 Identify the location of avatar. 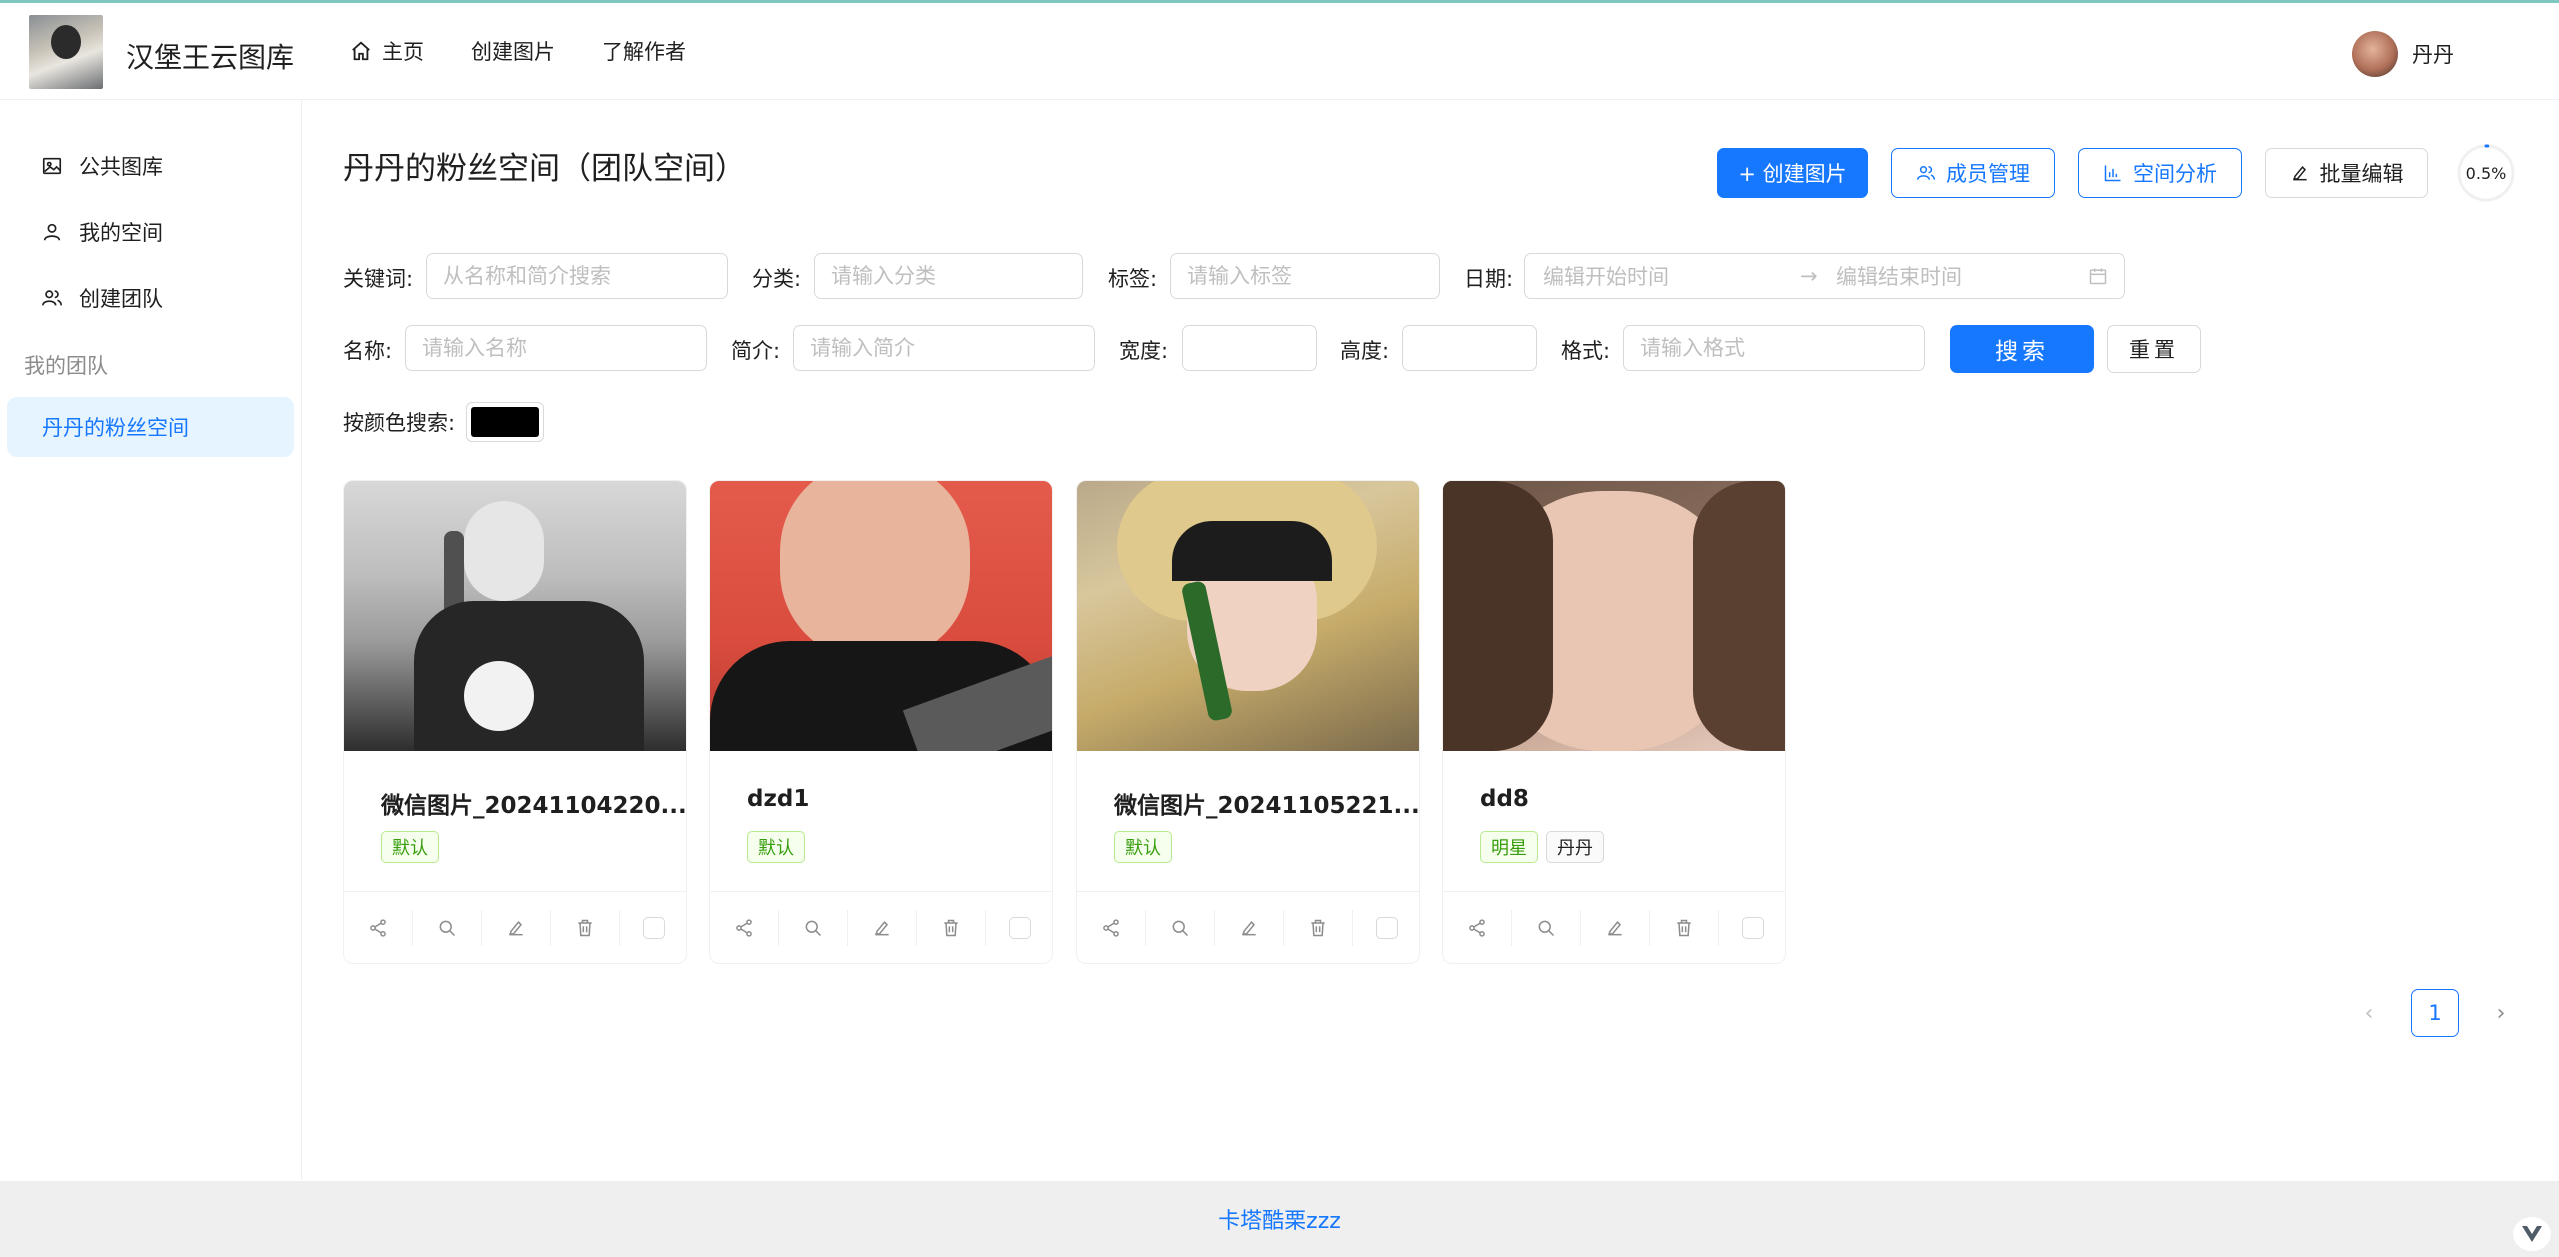
(2375, 54).